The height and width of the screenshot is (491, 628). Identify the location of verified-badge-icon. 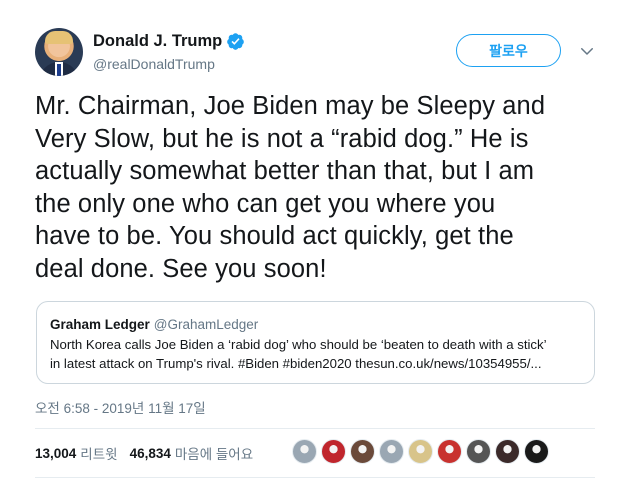
(236, 41).